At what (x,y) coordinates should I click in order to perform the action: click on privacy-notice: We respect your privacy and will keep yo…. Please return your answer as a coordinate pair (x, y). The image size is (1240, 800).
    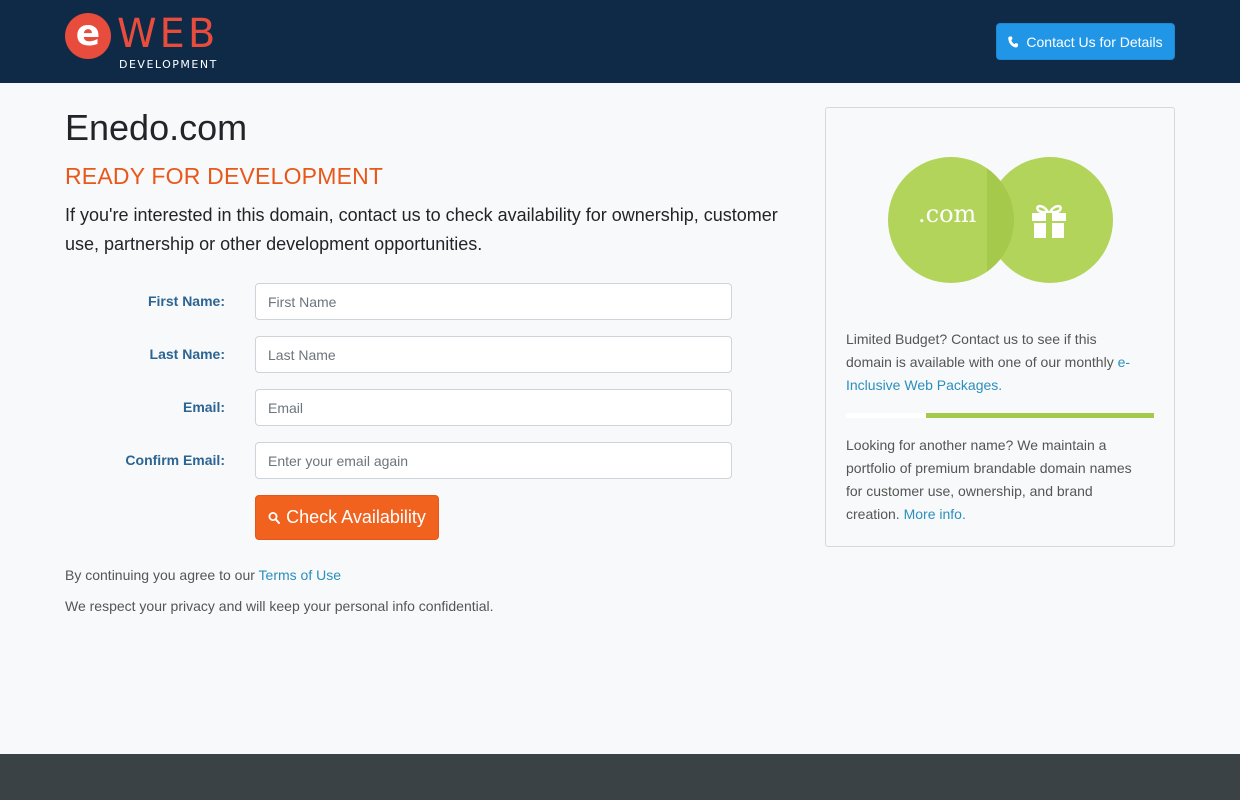
    Looking at the image, I should click on (279, 606).